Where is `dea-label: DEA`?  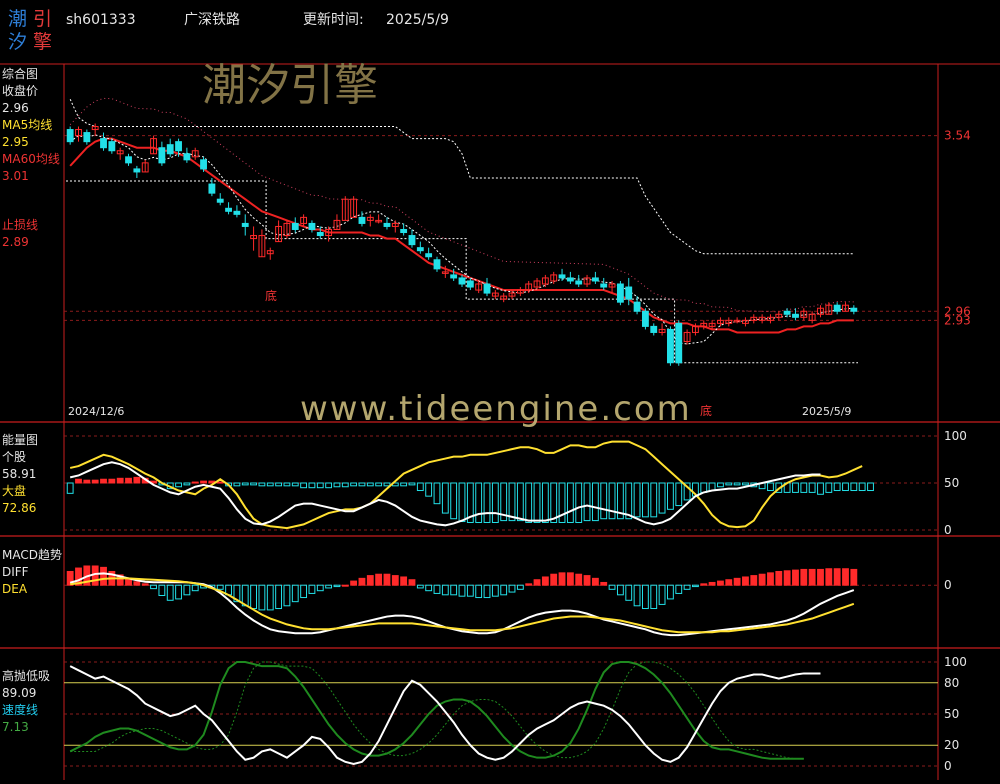
dea-label: DEA is located at coordinates (15, 589).